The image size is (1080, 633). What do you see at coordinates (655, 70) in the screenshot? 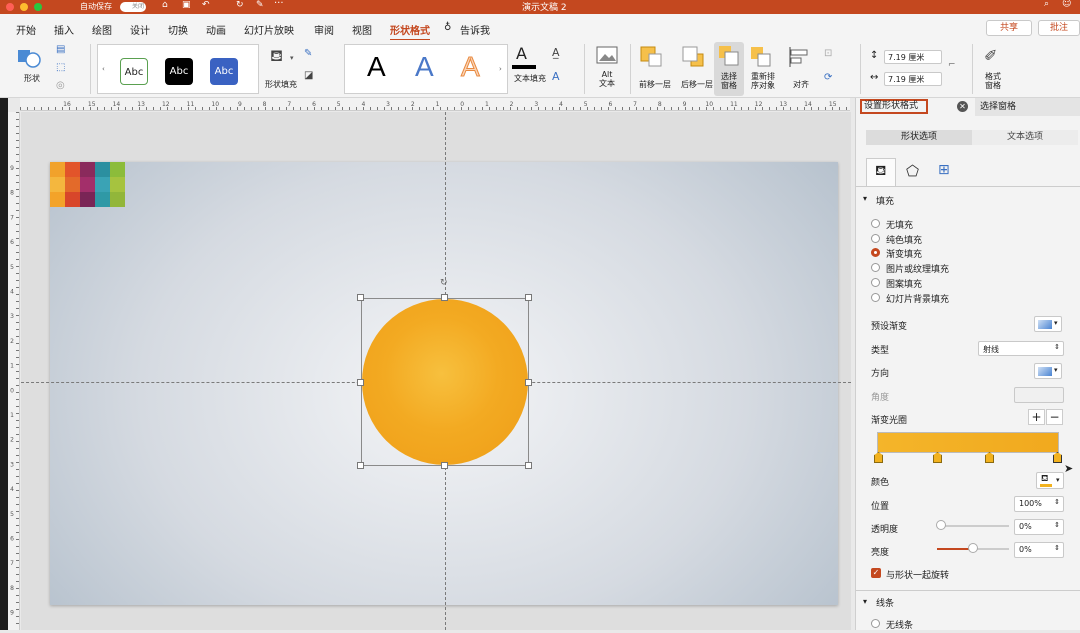
I see `bring-forward-button: 前移一层` at bounding box center [655, 70].